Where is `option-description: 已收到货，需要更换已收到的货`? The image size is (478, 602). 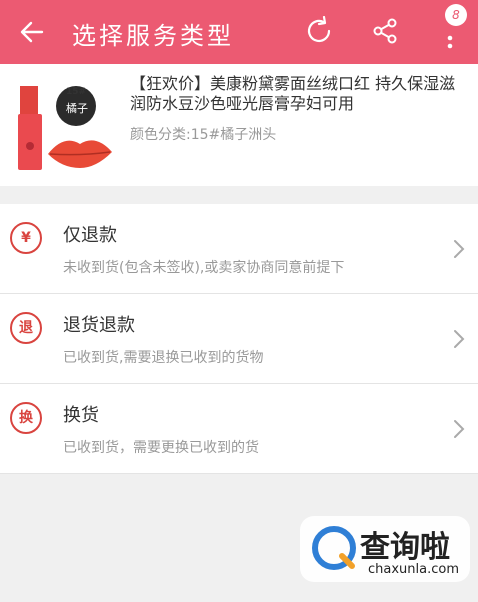 option-description: 已收到货，需要更换已收到的货 is located at coordinates (161, 448).